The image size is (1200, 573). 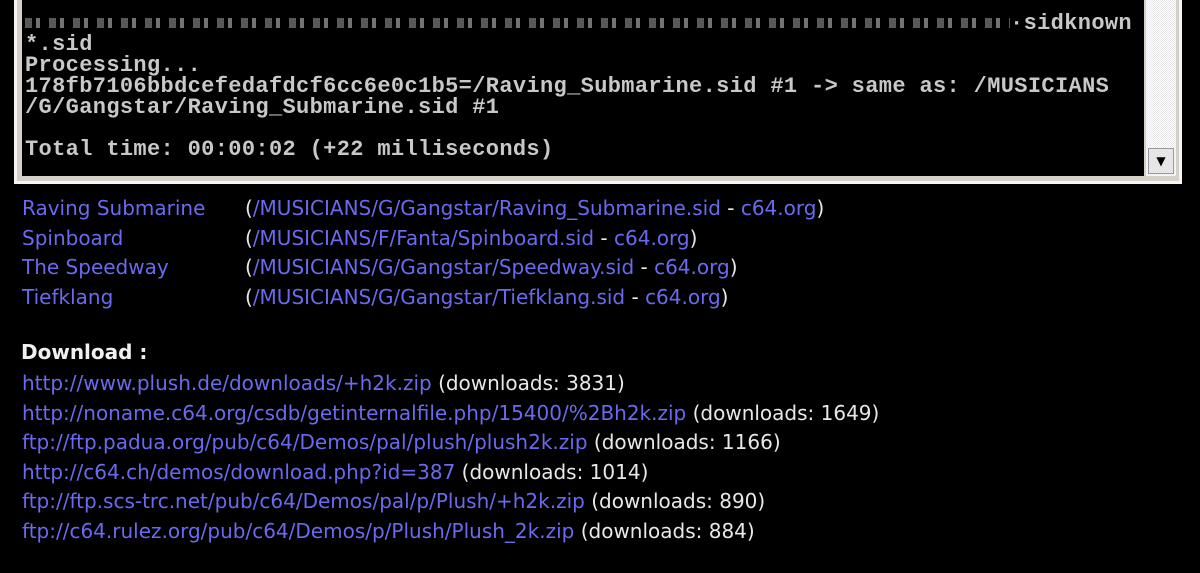 What do you see at coordinates (133, 268) in the screenshot?
I see `tune-name-link: The Speedway` at bounding box center [133, 268].